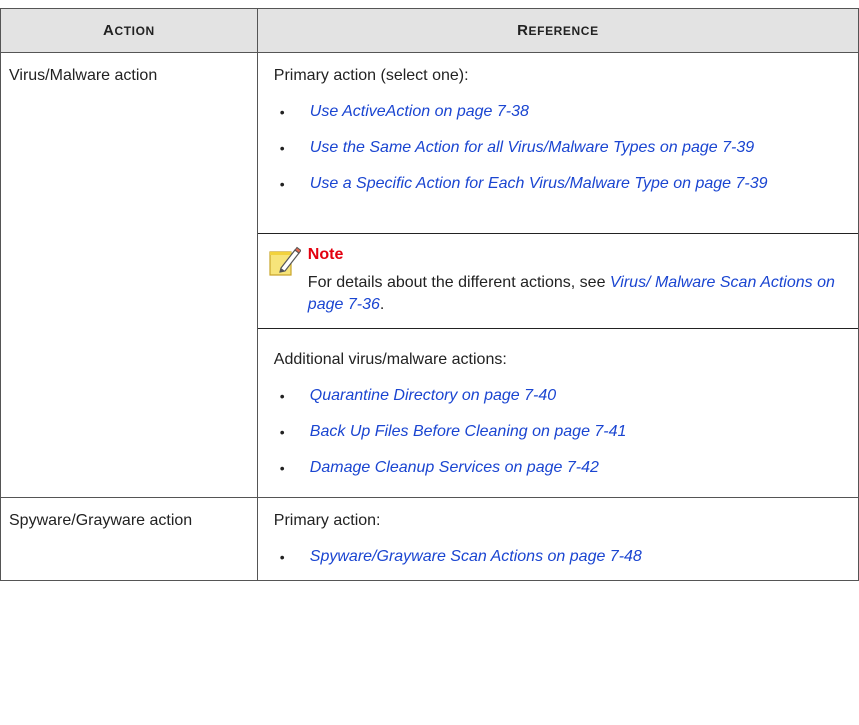 The height and width of the screenshot is (725, 859). Describe the element at coordinates (557, 30) in the screenshot. I see `column-header-reference: REFERENCE` at that location.